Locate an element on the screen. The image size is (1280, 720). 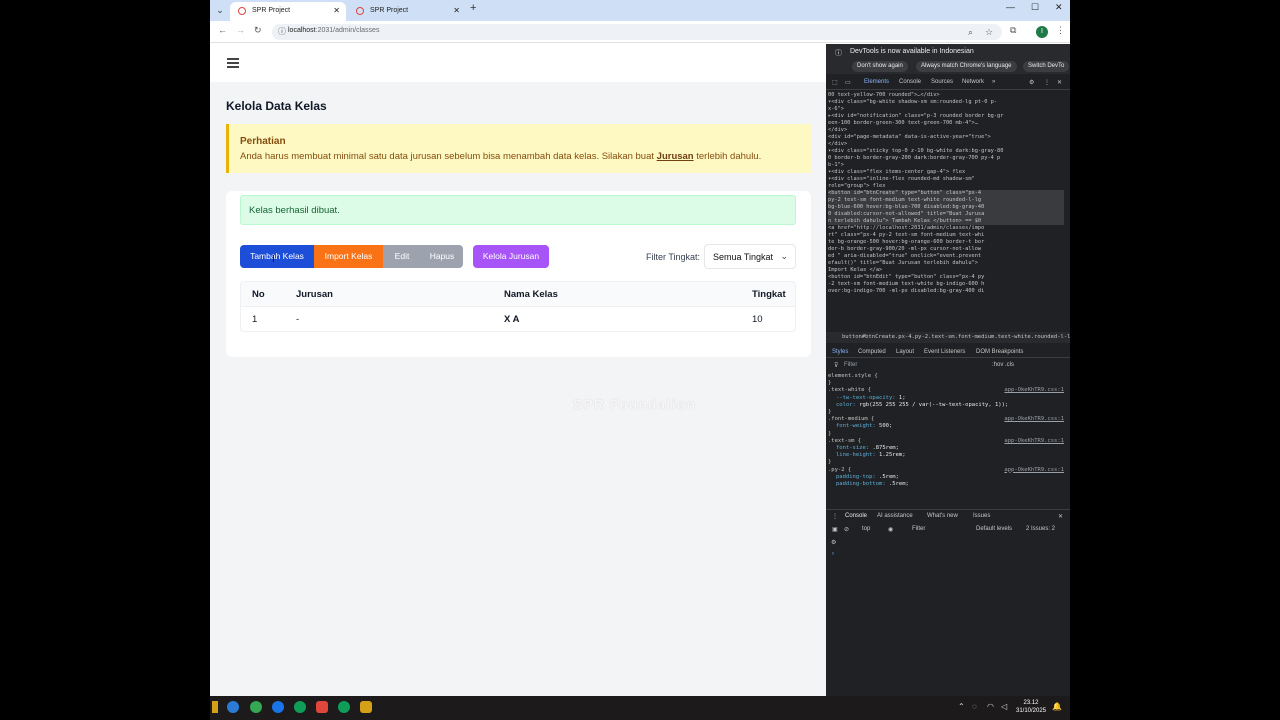
chrome-canary-icon is located at coordinates (344, 707).